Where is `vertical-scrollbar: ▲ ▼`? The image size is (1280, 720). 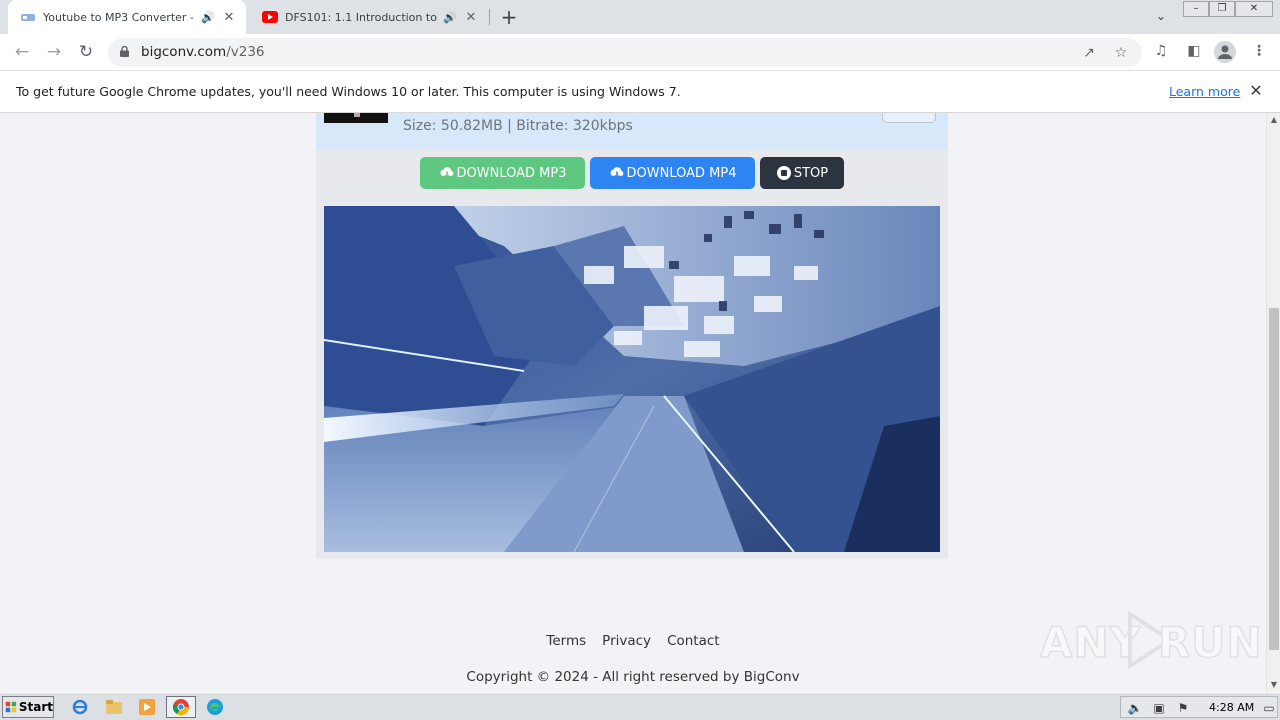
vertical-scrollbar: ▲ ▼ is located at coordinates (1273, 402).